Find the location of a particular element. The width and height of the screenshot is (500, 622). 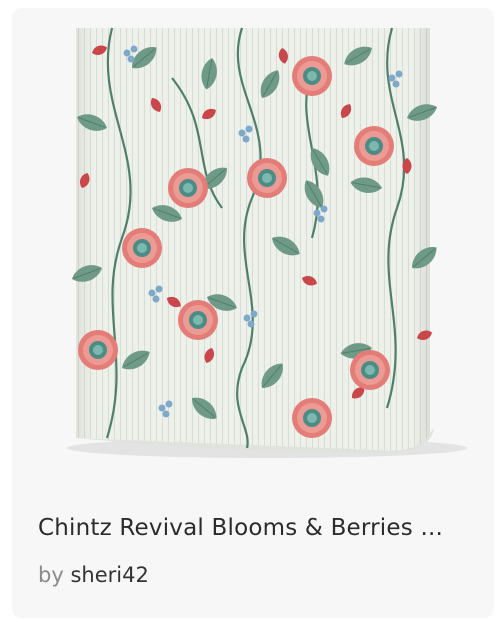

designer-byline: by sheri42 is located at coordinates (93, 575).